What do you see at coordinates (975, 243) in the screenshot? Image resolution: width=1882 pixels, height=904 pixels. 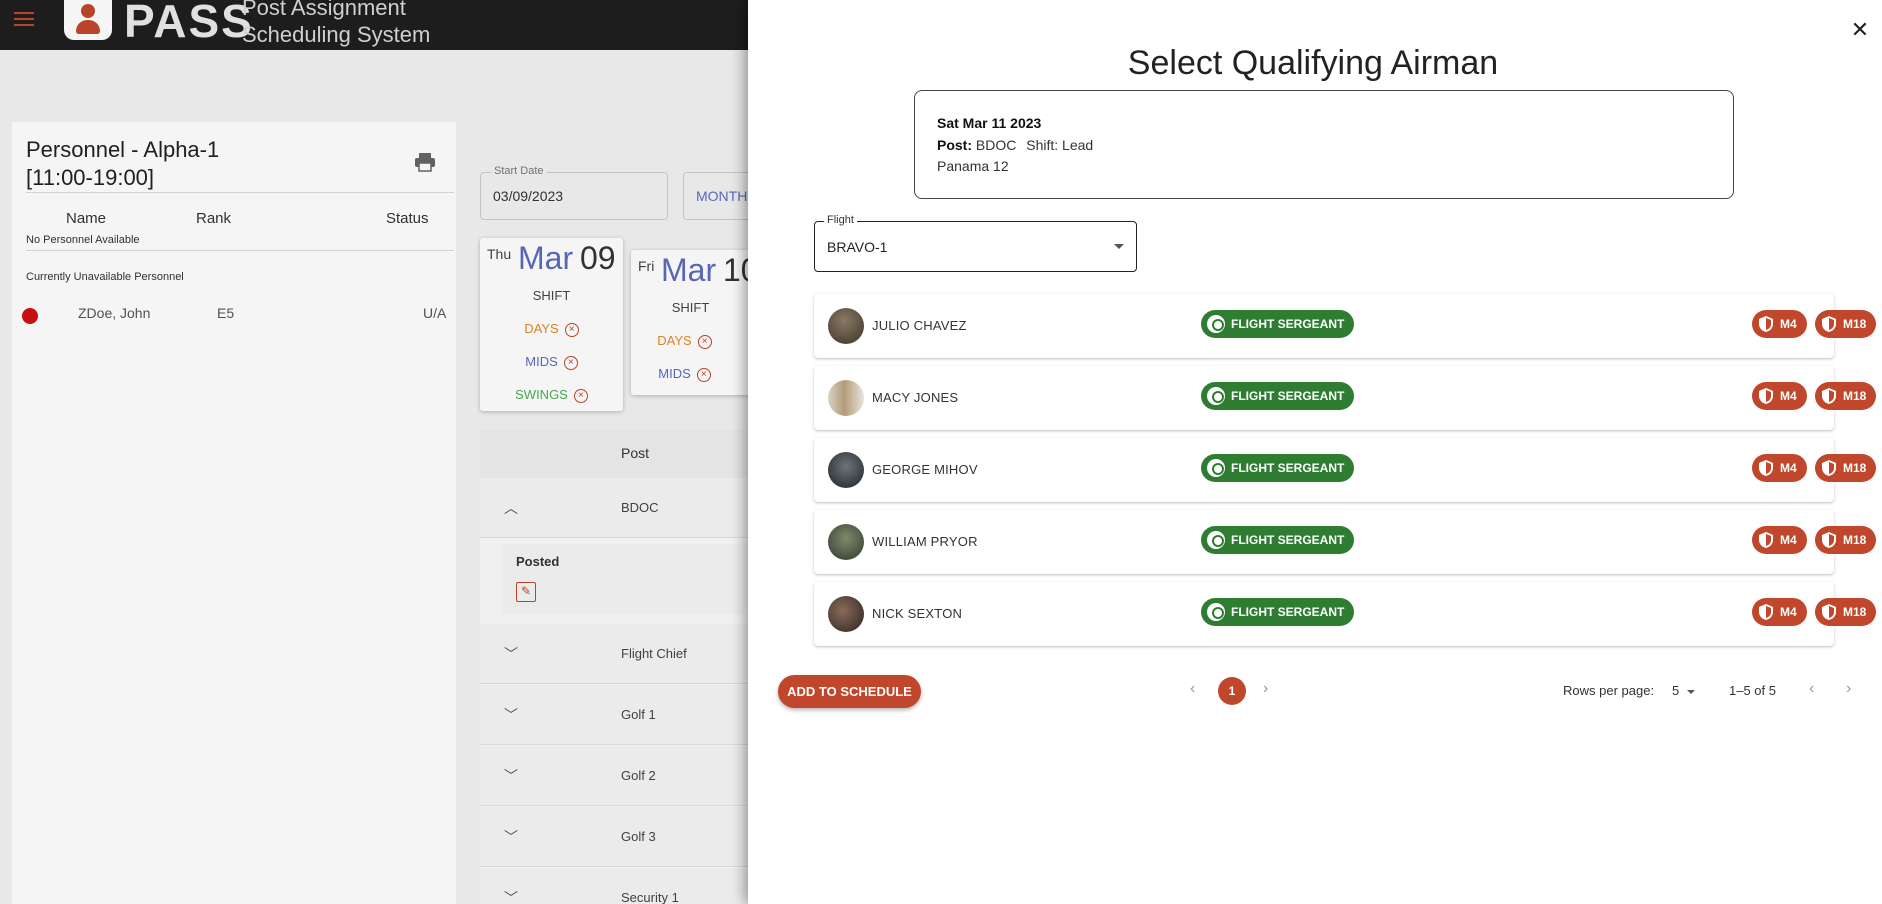 I see `flight-select: Flight BRAVO-1` at bounding box center [975, 243].